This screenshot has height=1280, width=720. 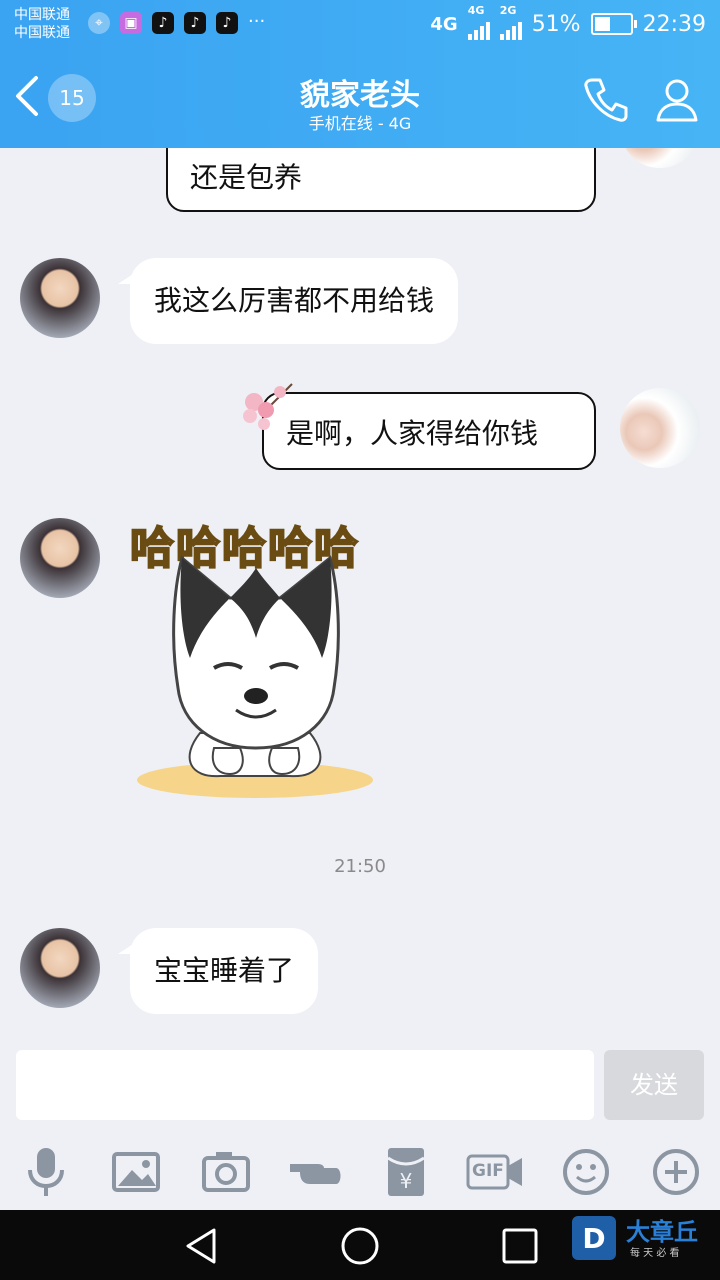 I want to click on image-button, so click(x=136, y=1172).